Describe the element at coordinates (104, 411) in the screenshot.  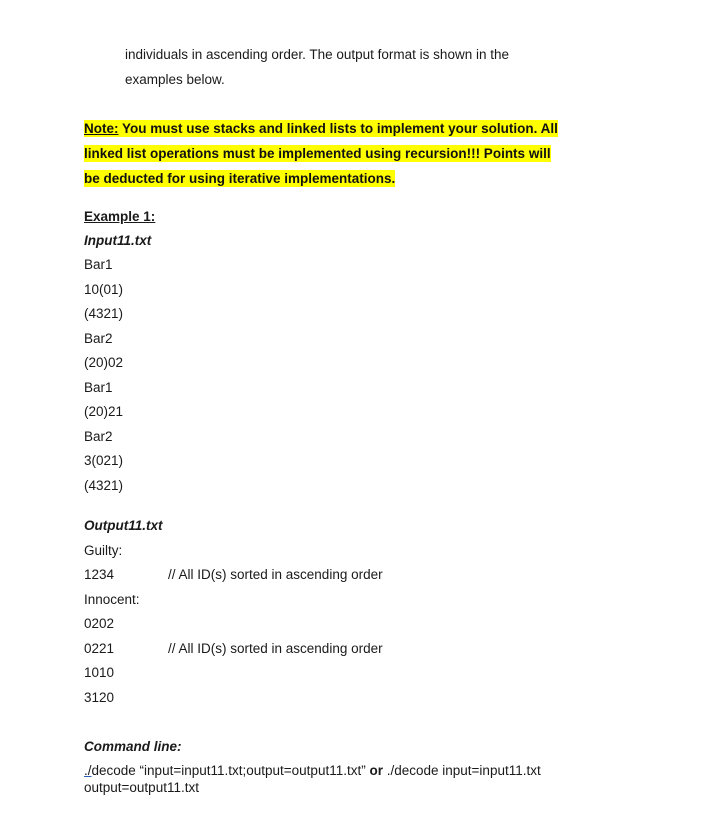
I see `input-line: (20)21` at that location.